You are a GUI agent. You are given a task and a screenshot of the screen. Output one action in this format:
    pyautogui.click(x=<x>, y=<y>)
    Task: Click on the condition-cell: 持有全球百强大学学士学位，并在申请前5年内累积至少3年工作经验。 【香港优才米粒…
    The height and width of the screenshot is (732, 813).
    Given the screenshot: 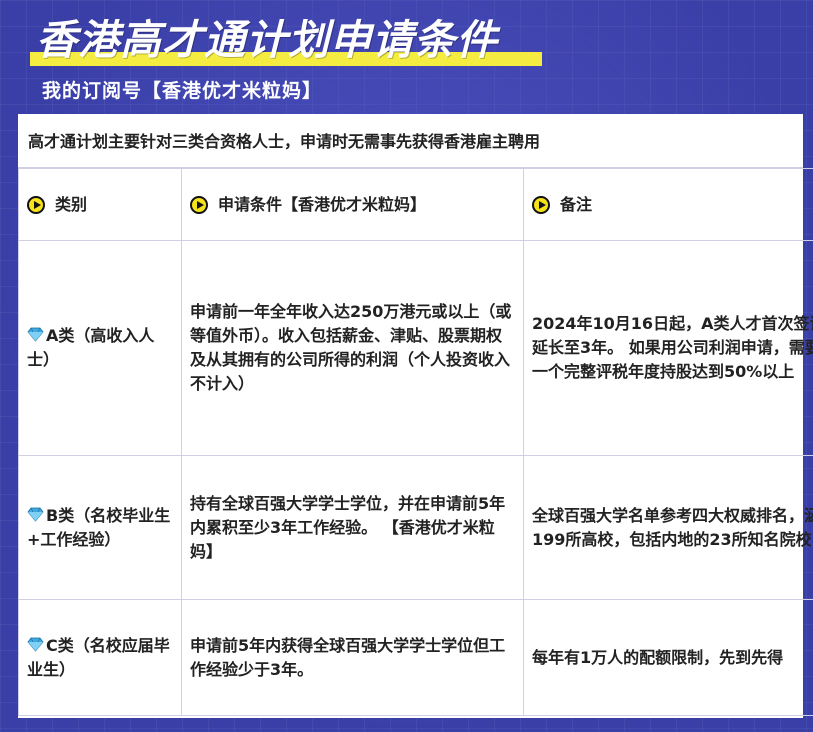 What is the action you would take?
    pyautogui.click(x=352, y=527)
    